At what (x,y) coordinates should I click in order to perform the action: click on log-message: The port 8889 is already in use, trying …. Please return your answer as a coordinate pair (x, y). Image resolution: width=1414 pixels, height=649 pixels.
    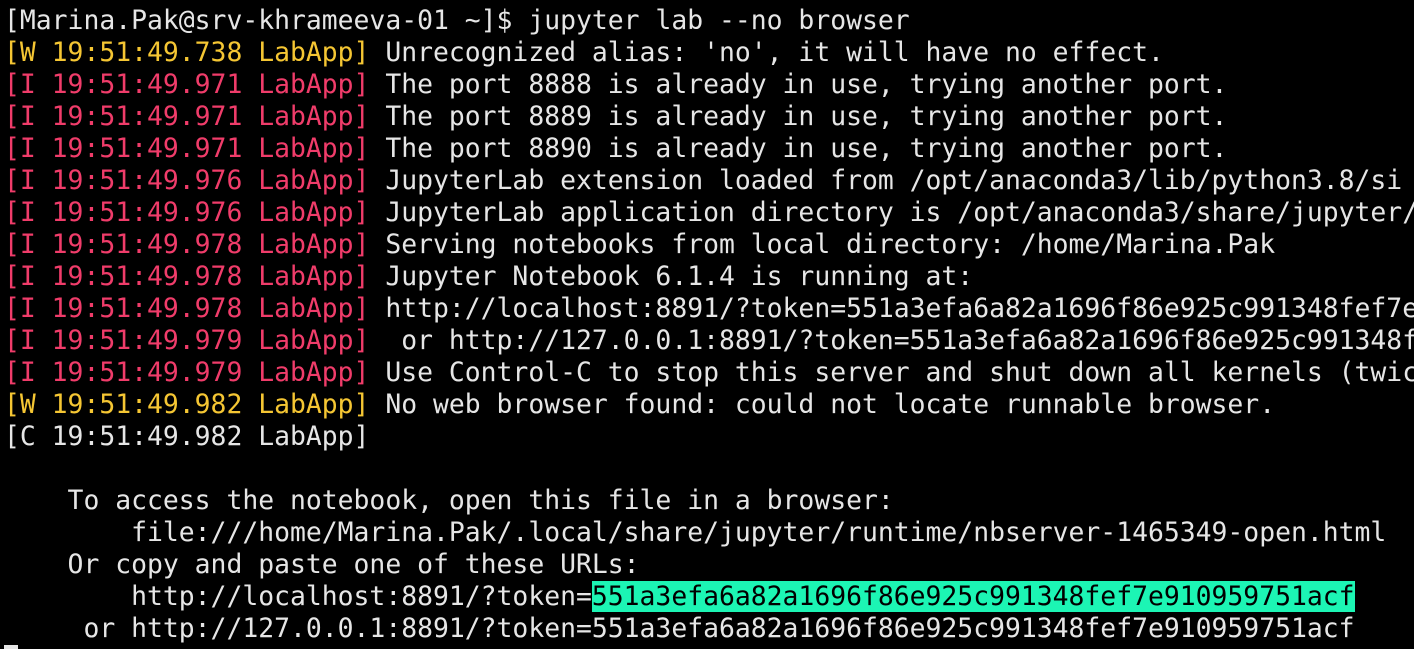
    Looking at the image, I should click on (798, 116).